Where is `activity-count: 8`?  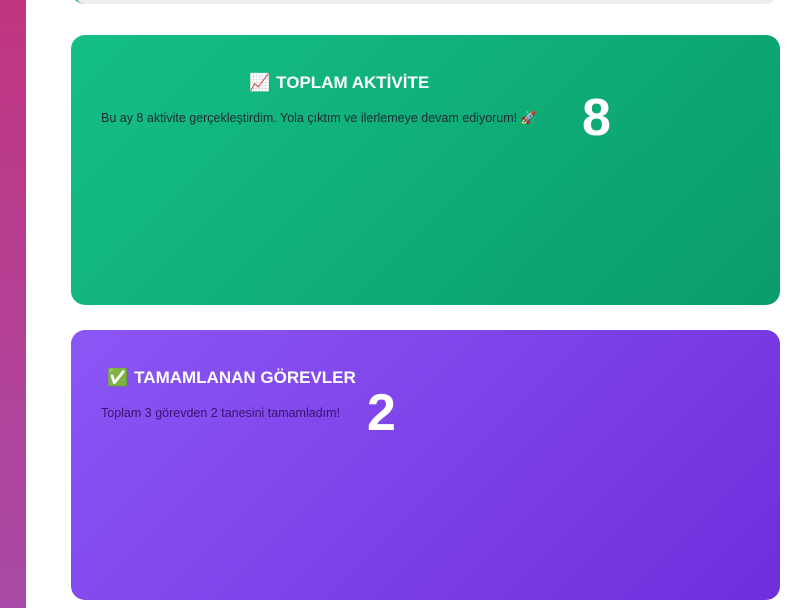
activity-count: 8 is located at coordinates (596, 118).